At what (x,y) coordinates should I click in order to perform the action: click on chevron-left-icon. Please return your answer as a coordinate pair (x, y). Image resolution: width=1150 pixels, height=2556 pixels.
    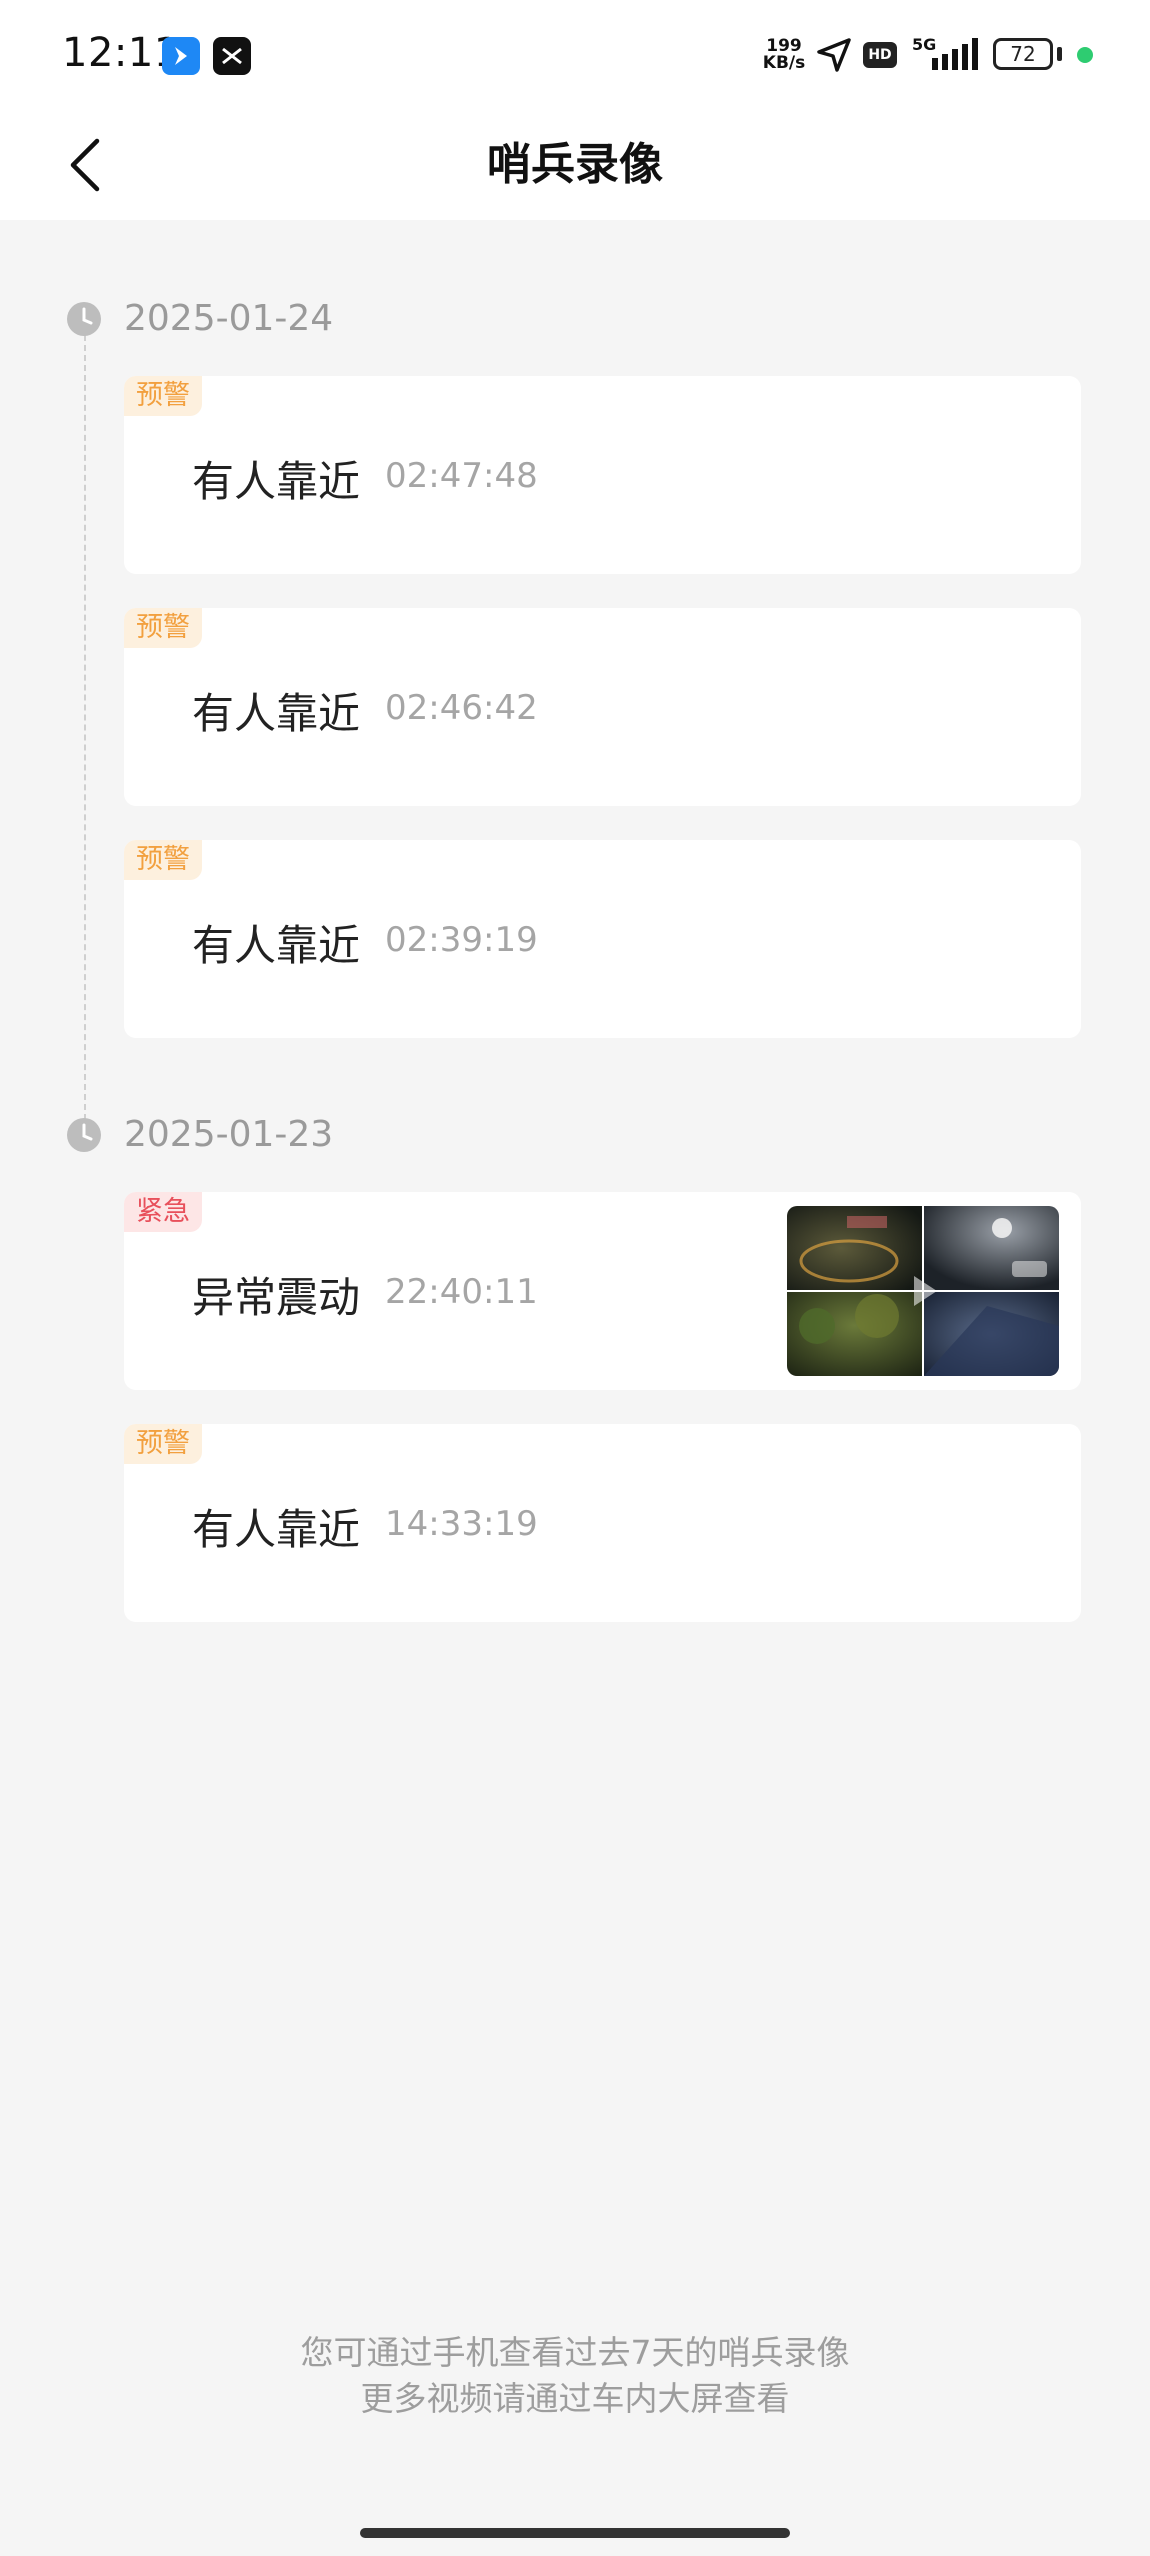
    Looking at the image, I should click on (85, 165).